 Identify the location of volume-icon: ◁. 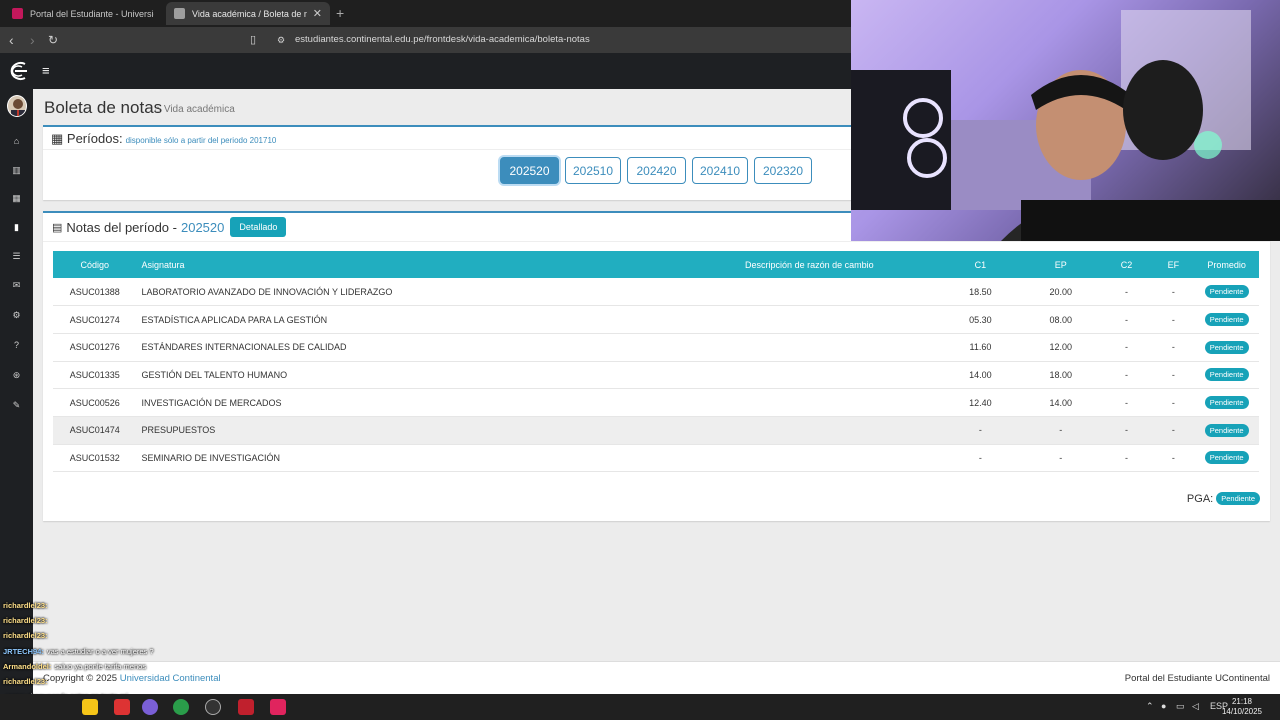
(1195, 706).